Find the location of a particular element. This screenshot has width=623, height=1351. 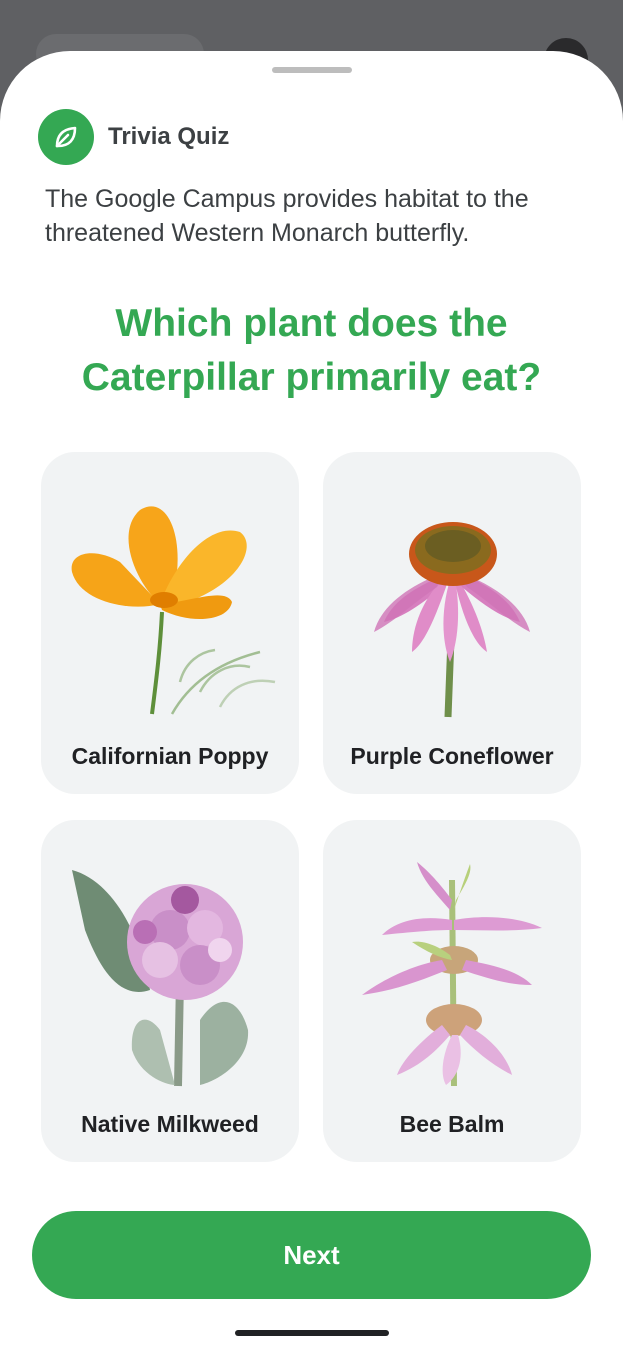

option-card-purple-coneflower: Purple Coneflower is located at coordinates (452, 623).